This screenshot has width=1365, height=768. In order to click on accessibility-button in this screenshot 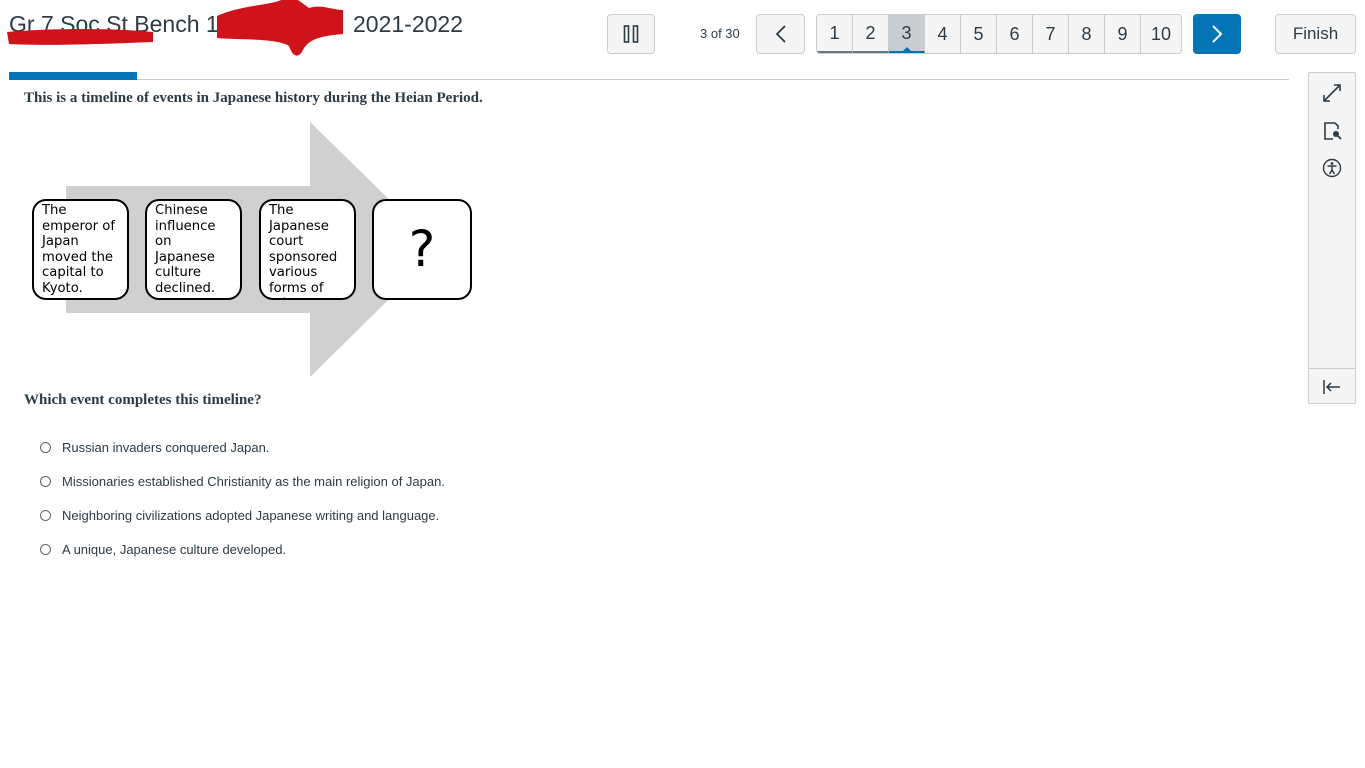, I will do `click(1332, 168)`.